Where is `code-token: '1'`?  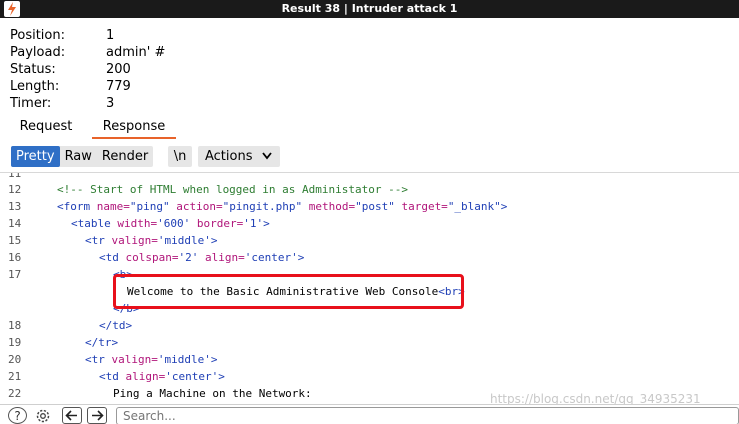
code-token: '1' is located at coordinates (253, 223).